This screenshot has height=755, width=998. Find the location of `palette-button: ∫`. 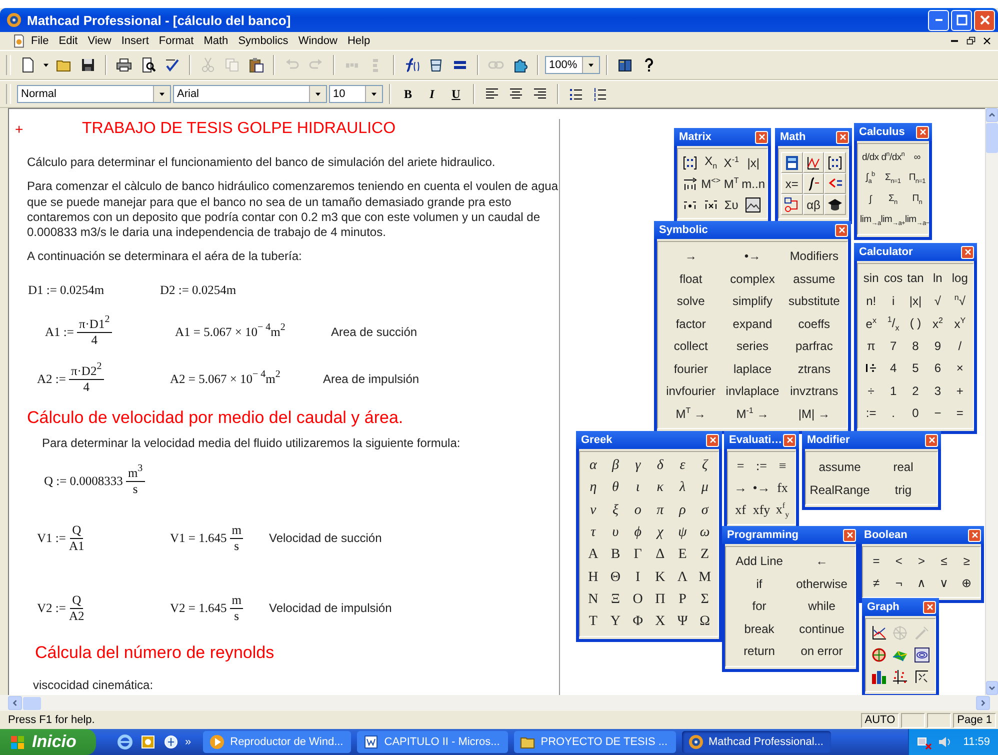

palette-button: ∫ is located at coordinates (870, 199).